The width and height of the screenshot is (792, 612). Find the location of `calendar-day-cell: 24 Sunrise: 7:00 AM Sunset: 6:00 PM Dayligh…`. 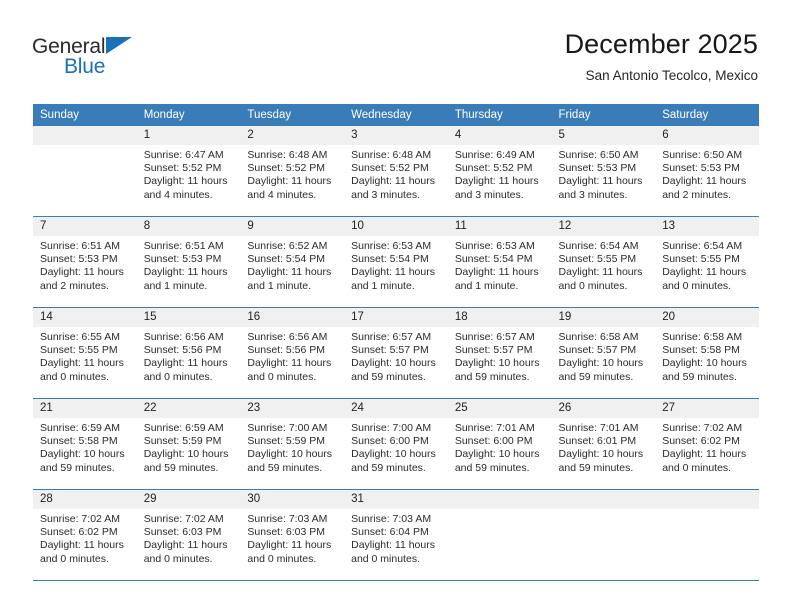

calendar-day-cell: 24 Sunrise: 7:00 AM Sunset: 6:00 PM Dayligh… is located at coordinates (396, 444).